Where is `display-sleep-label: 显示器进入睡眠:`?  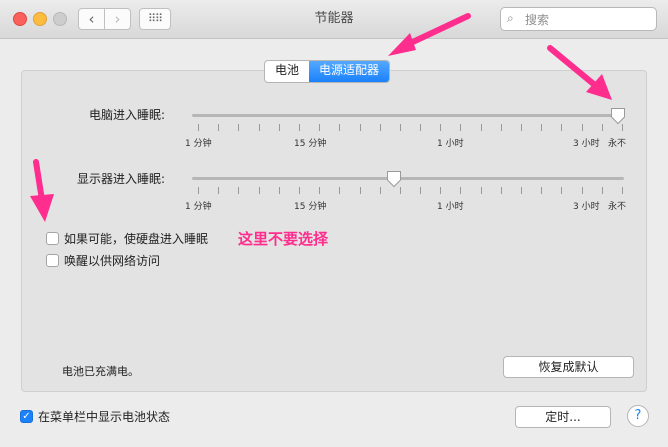
display-sleep-label: 显示器进入睡眠: is located at coordinates (121, 179).